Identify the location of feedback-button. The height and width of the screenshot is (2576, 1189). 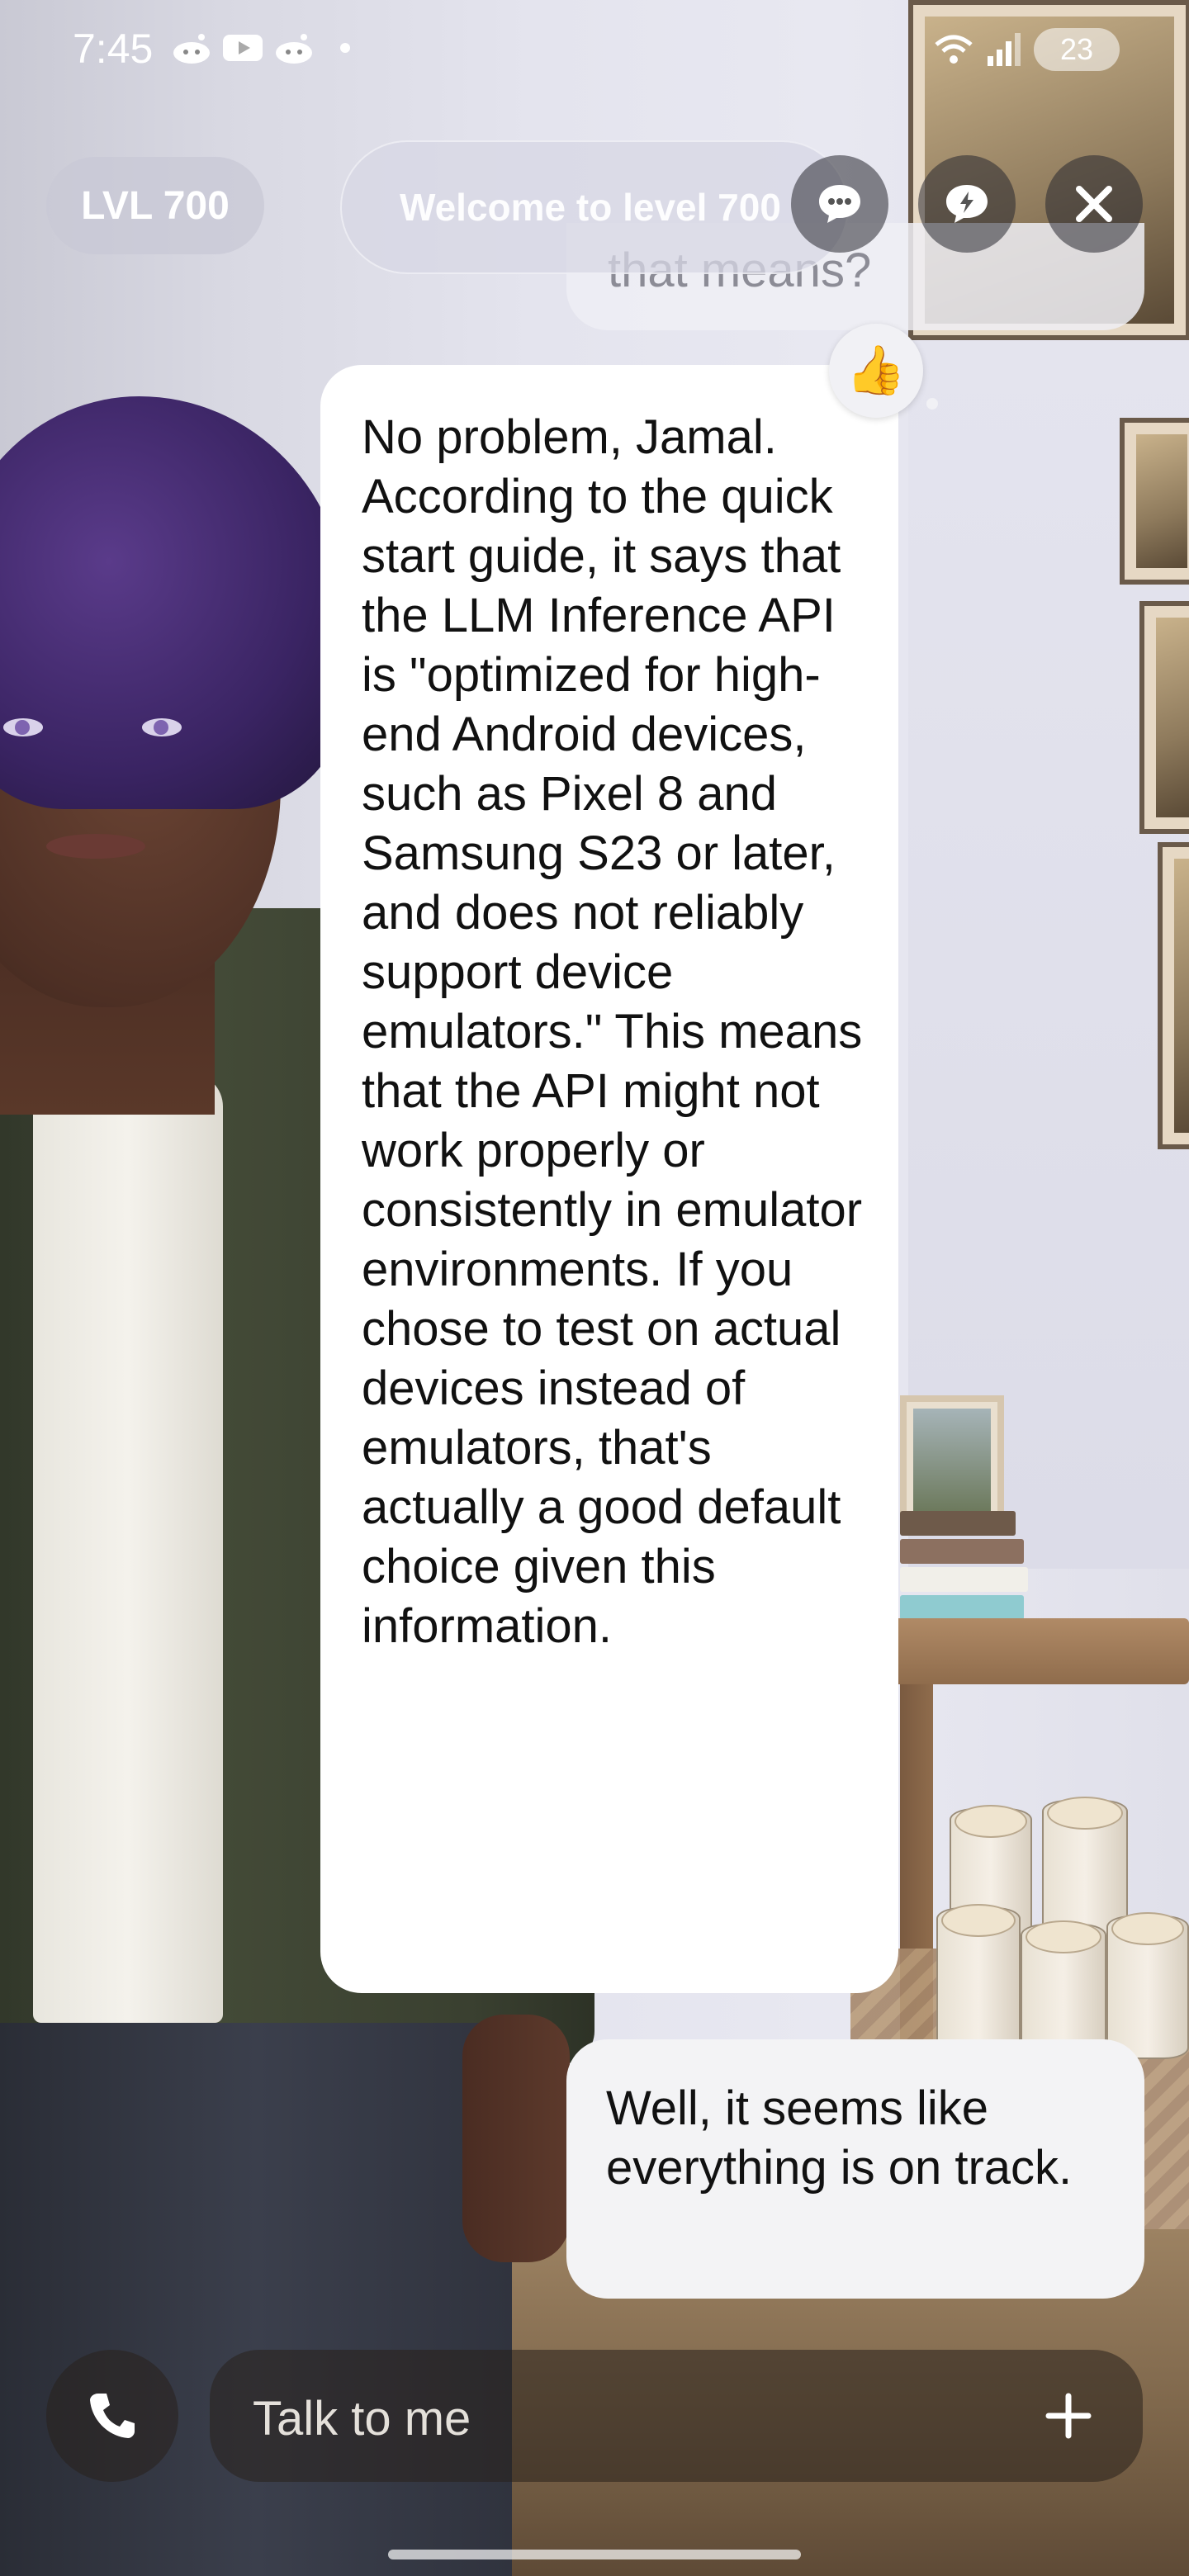
(967, 204).